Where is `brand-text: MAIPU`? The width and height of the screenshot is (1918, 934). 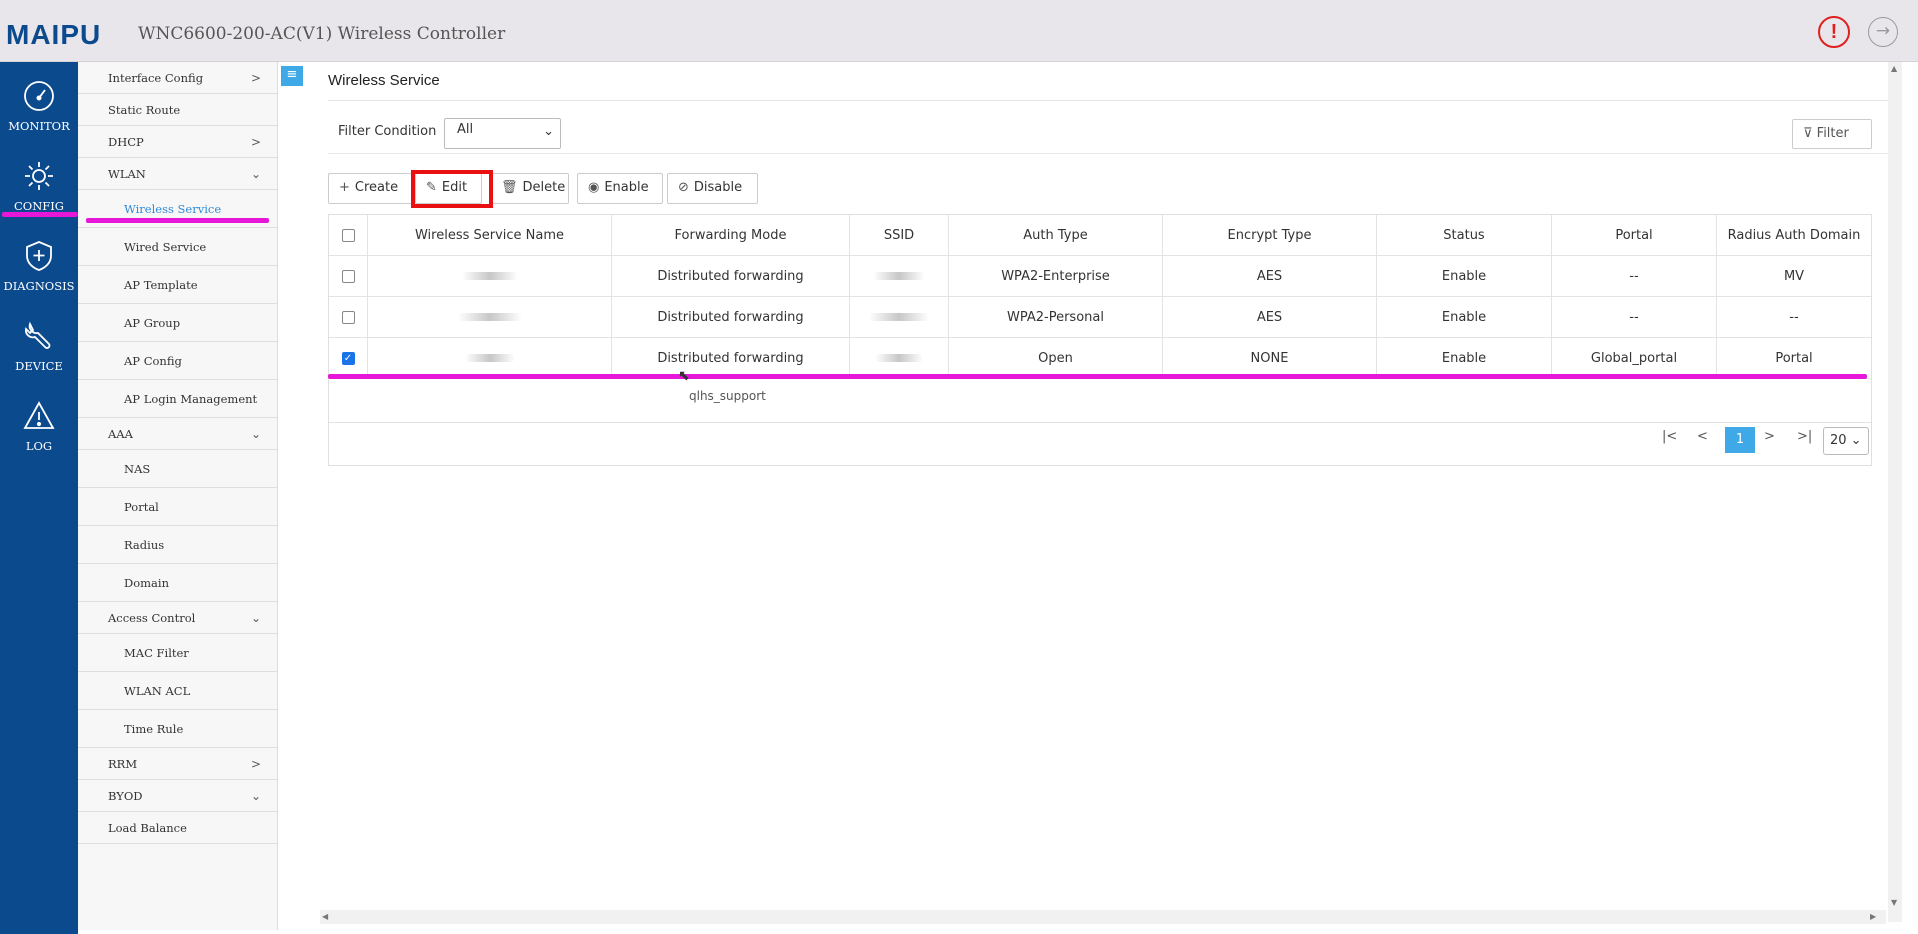 brand-text: MAIPU is located at coordinates (53, 34).